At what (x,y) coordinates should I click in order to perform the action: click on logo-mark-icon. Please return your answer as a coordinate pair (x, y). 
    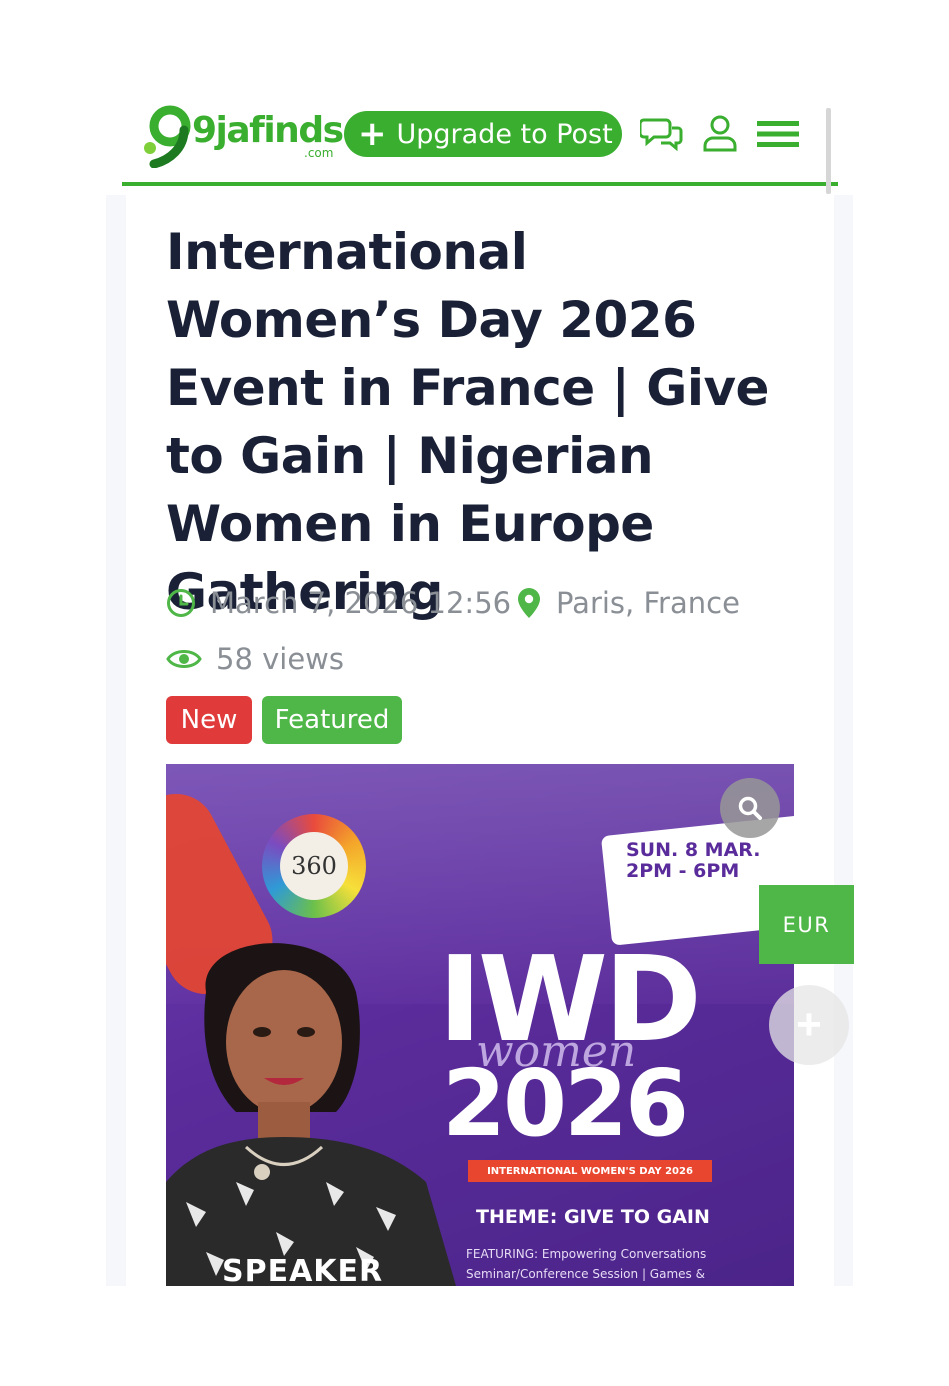
    Looking at the image, I should click on (167, 136).